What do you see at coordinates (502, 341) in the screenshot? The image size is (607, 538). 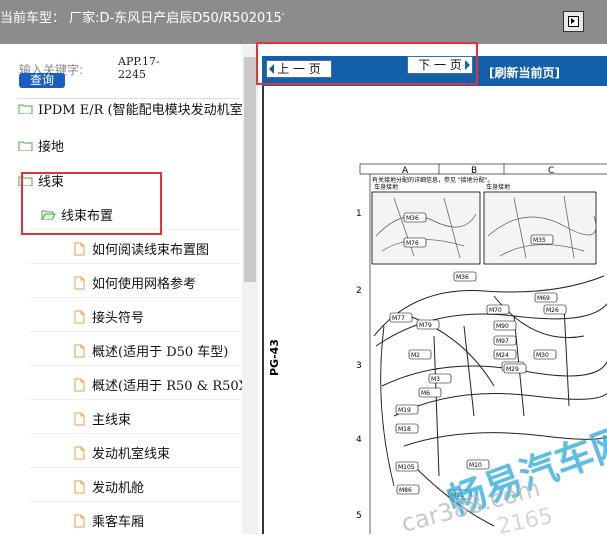 I see `connector-label: M97` at bounding box center [502, 341].